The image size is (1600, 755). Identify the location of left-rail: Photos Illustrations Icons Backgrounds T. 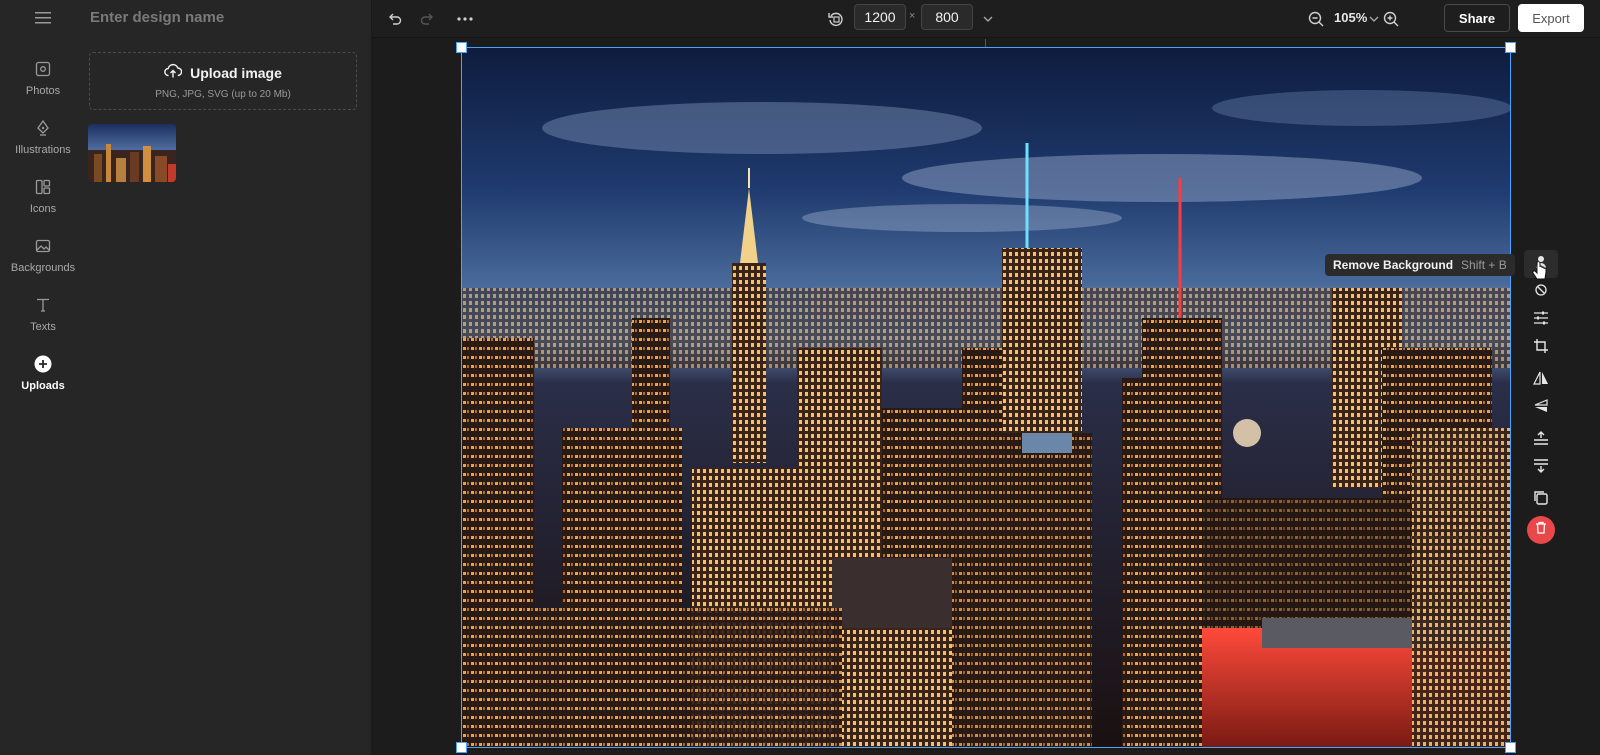
(43, 377).